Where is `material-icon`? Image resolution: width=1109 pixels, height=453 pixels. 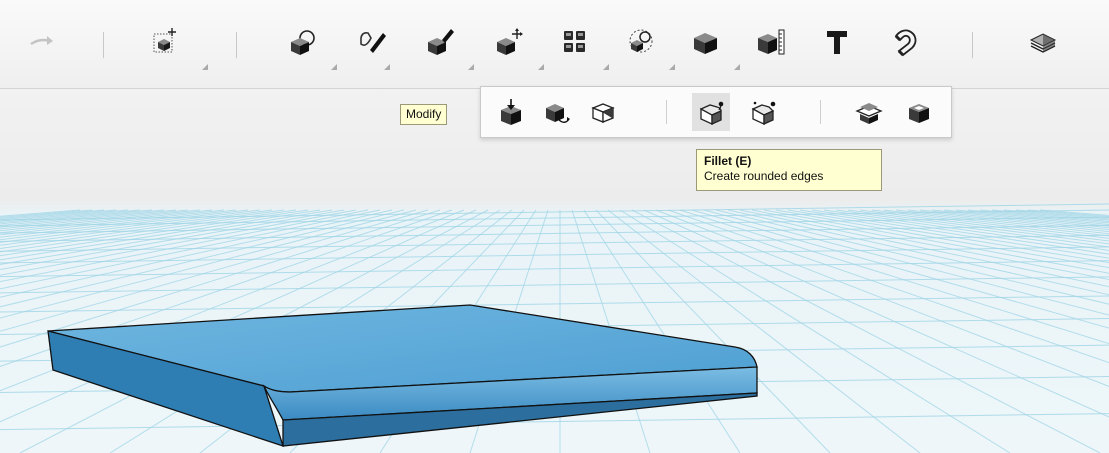
material-icon is located at coordinates (1043, 43).